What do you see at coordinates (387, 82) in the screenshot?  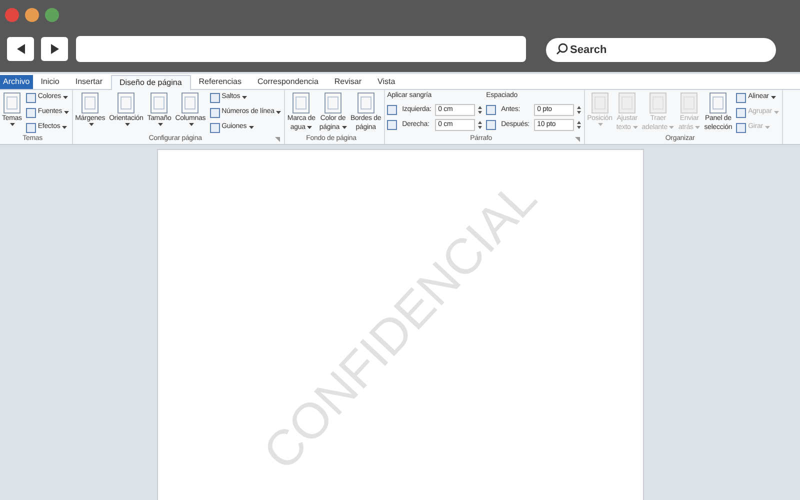 I see `ribbon-tab: Vista` at bounding box center [387, 82].